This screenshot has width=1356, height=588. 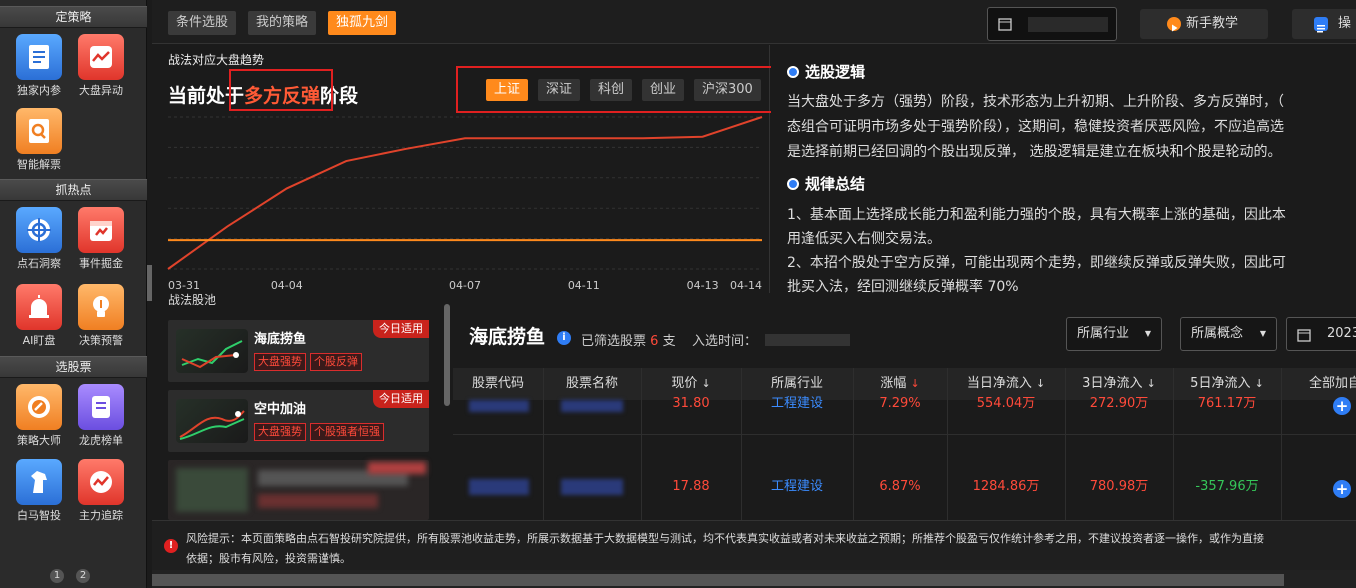 What do you see at coordinates (101, 238) in the screenshot?
I see `sidebar-item-event: 事件掘金` at bounding box center [101, 238].